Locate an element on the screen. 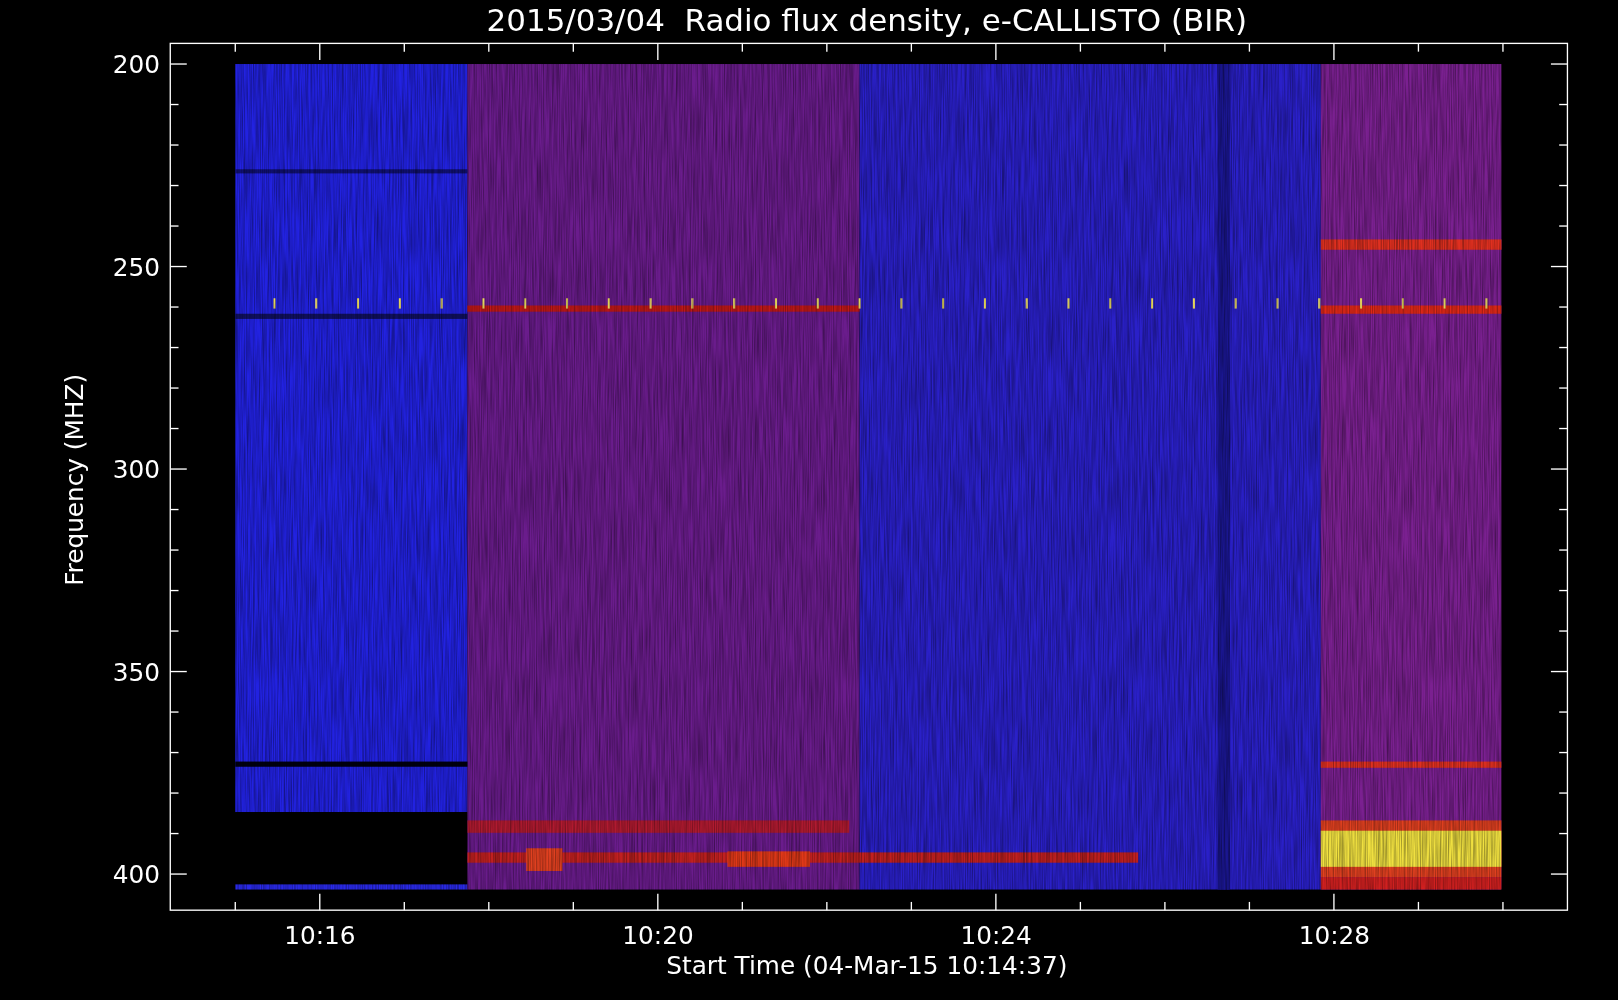  y-tick-label: 300 is located at coordinates (136, 470).